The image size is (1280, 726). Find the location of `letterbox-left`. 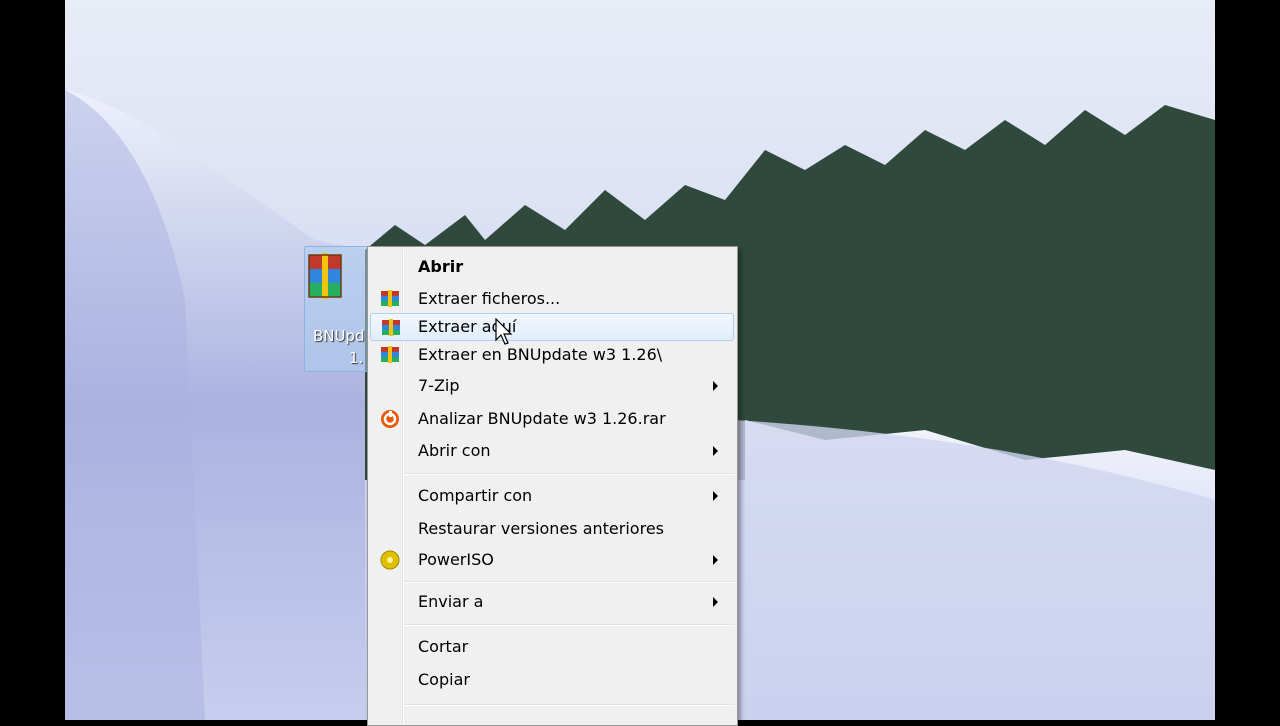

letterbox-left is located at coordinates (32, 360).